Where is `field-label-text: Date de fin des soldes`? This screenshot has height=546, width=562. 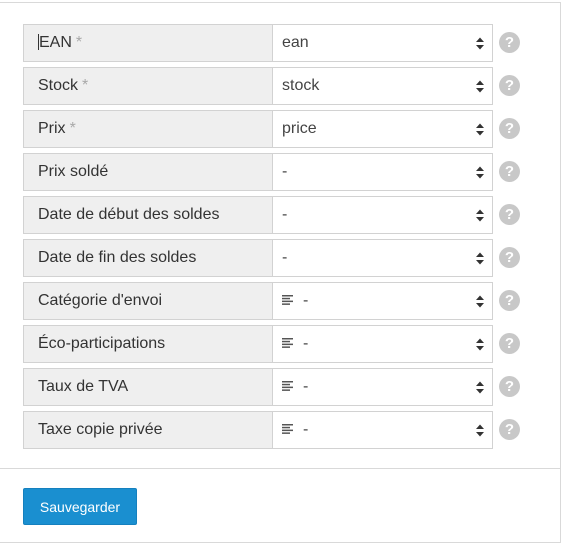
field-label-text: Date de fin des soldes is located at coordinates (117, 257).